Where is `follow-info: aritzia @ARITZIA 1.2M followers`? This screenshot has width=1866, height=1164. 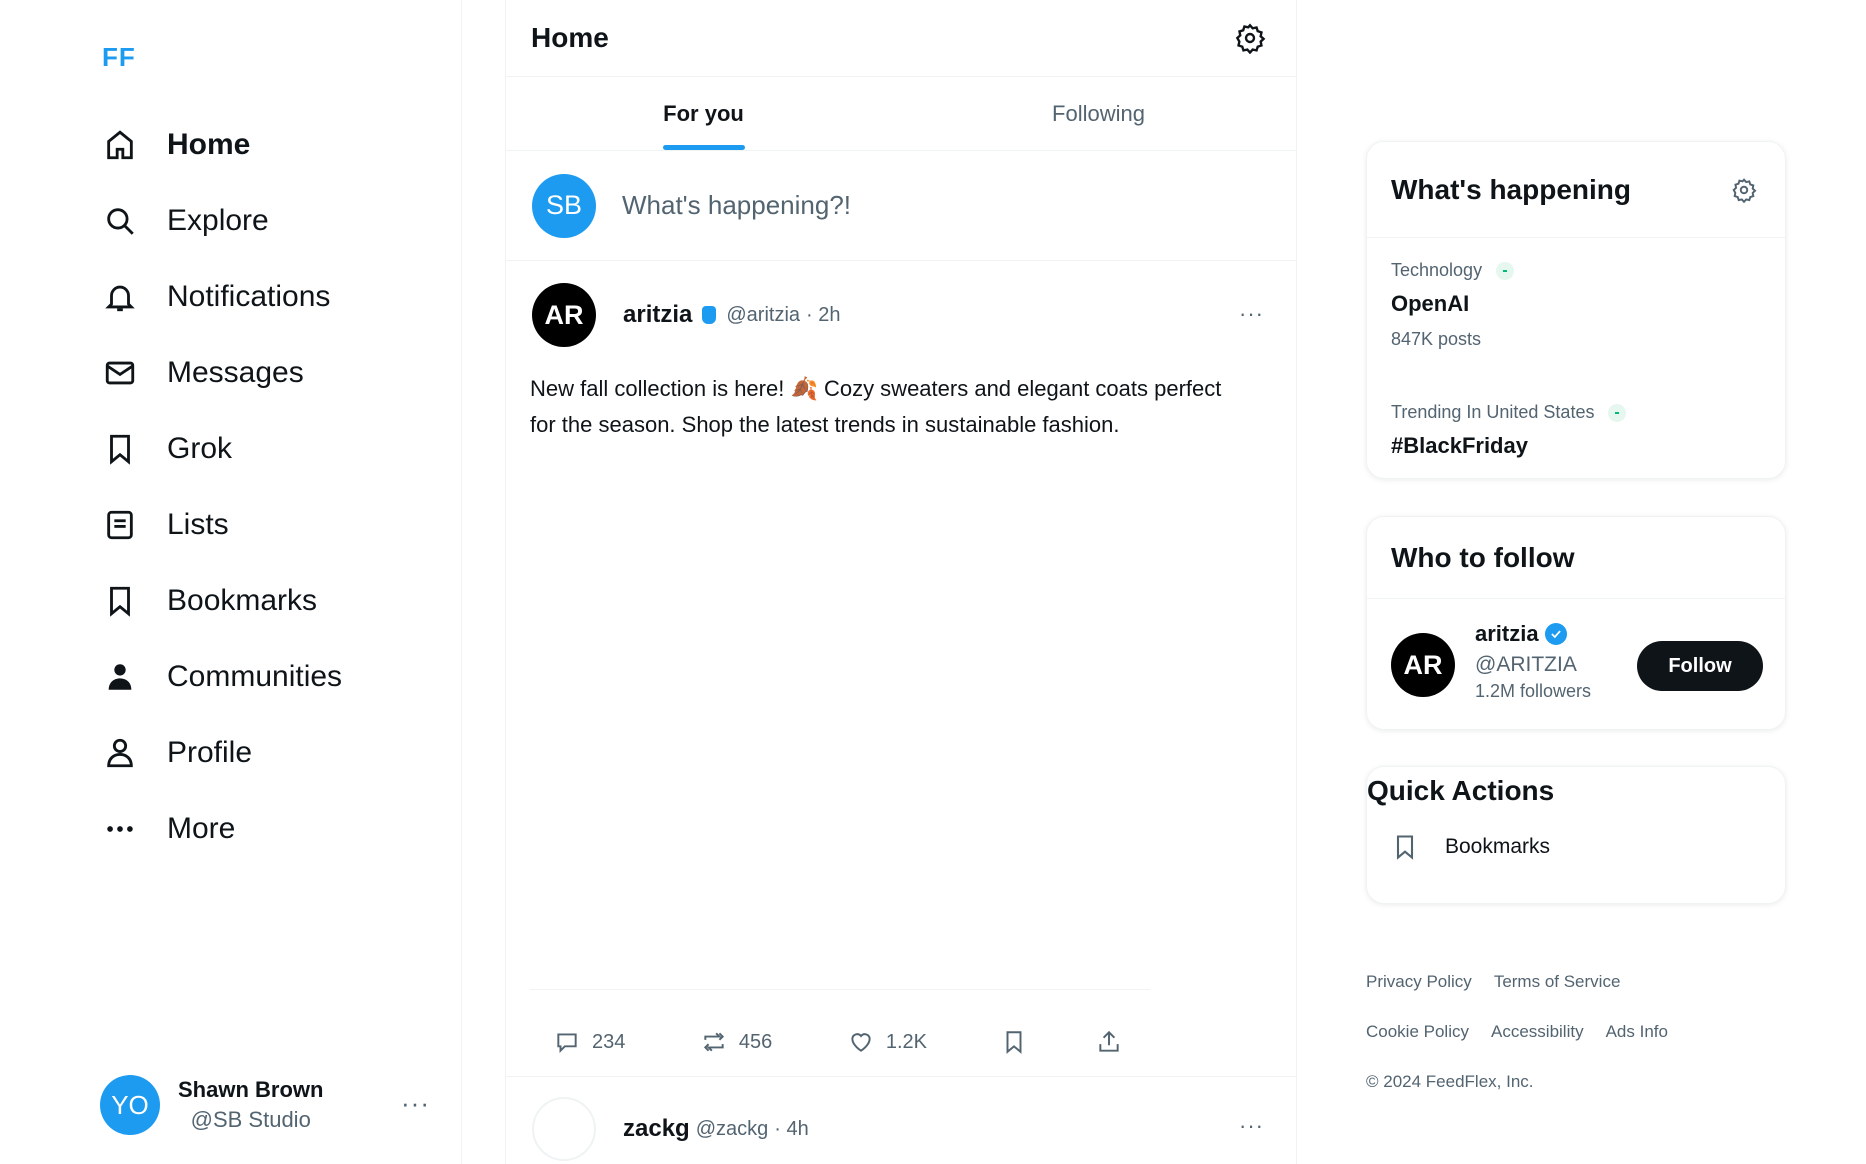
follow-info: aritzia @ARITZIA 1.2M followers is located at coordinates (1533, 661).